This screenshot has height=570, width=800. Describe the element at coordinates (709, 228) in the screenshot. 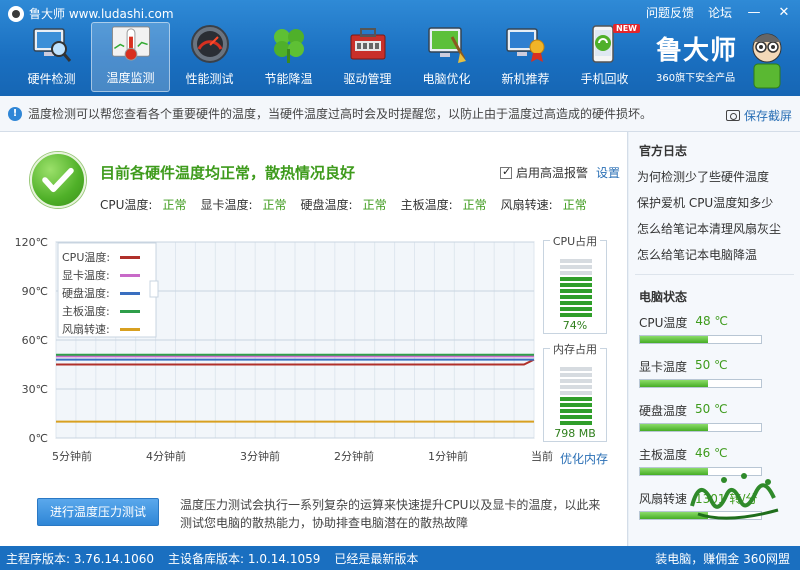

I see `log-link: 怎么给笔记本清理风扇灰尘` at that location.